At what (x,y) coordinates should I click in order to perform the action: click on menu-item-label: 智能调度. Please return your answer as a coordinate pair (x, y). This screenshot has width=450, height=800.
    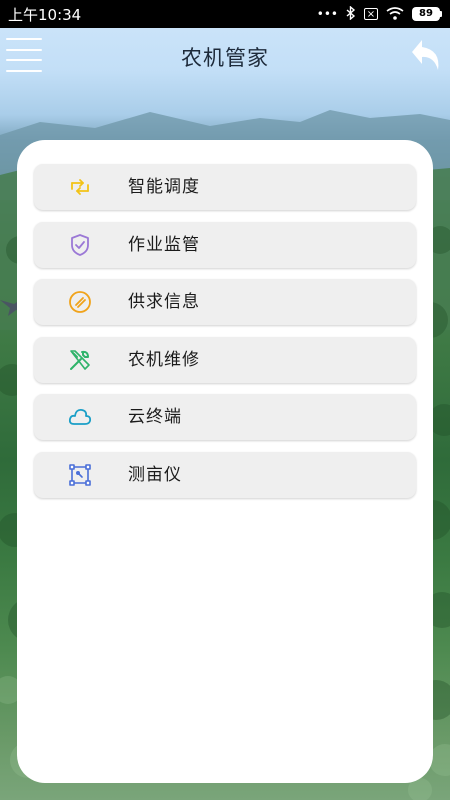
    Looking at the image, I should click on (164, 187).